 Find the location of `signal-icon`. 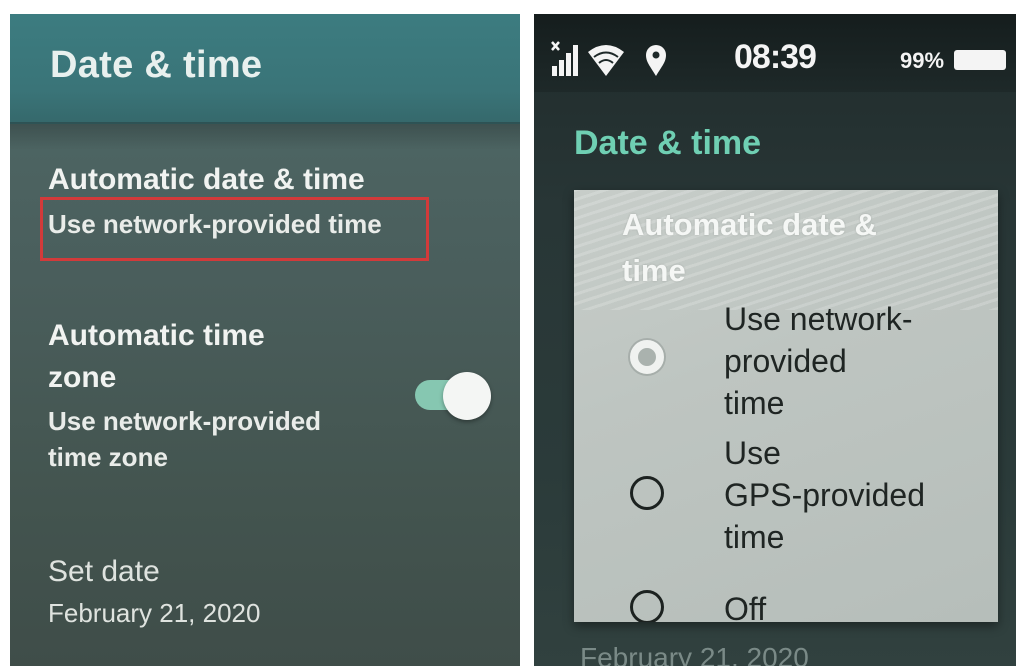

signal-icon is located at coordinates (564, 58).